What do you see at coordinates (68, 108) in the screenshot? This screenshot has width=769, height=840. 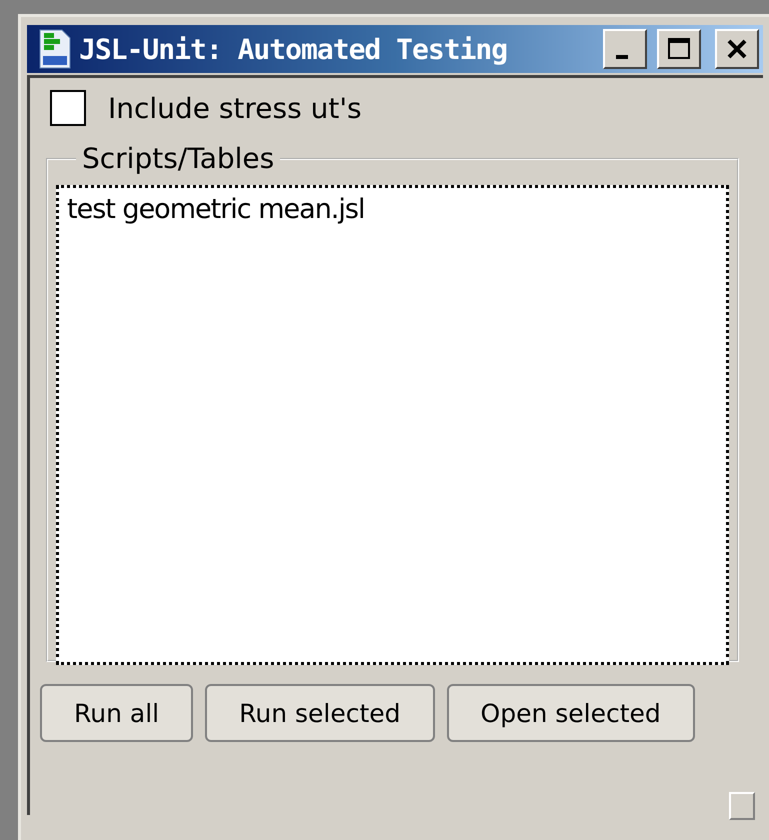 I see `checkbox` at bounding box center [68, 108].